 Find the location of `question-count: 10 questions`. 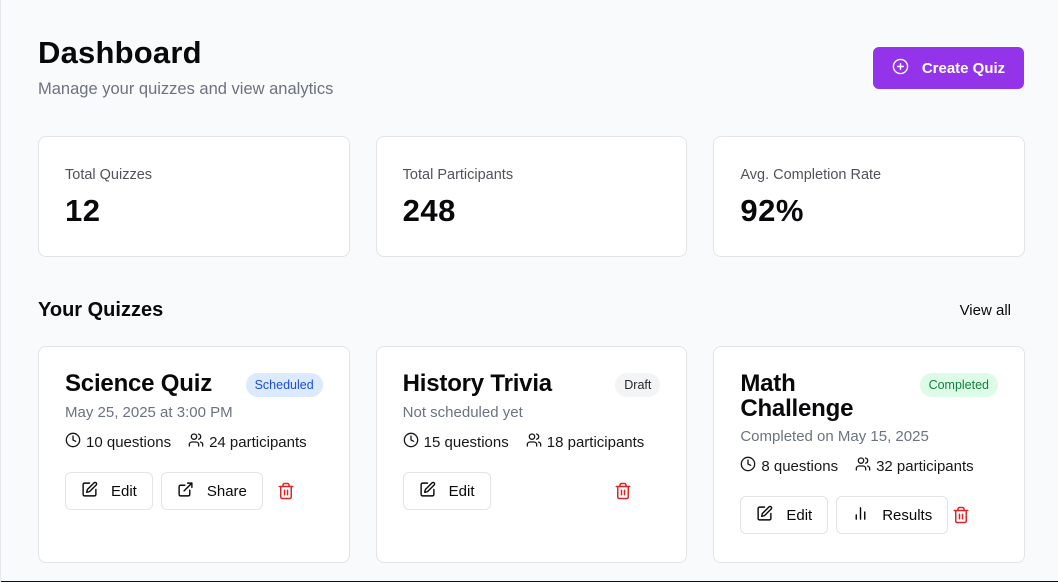

question-count: 10 questions is located at coordinates (129, 442).